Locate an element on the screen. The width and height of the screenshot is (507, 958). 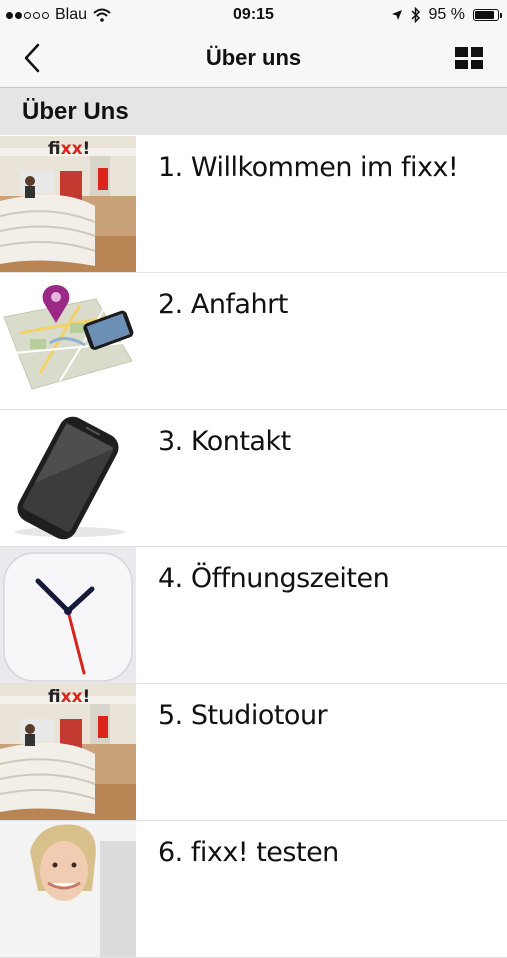
smartphone-icon is located at coordinates (68, 478).